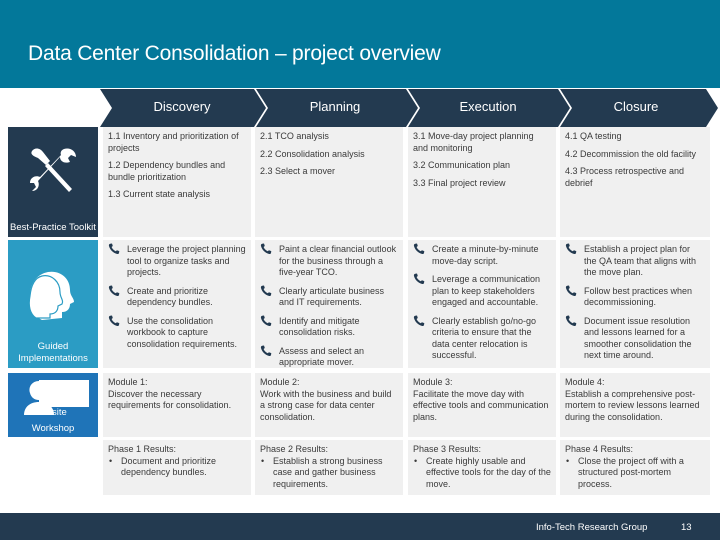 The width and height of the screenshot is (720, 540). Describe the element at coordinates (294, 136) in the screenshot. I see `toolkit-item: 2.1 TCO analysis` at that location.